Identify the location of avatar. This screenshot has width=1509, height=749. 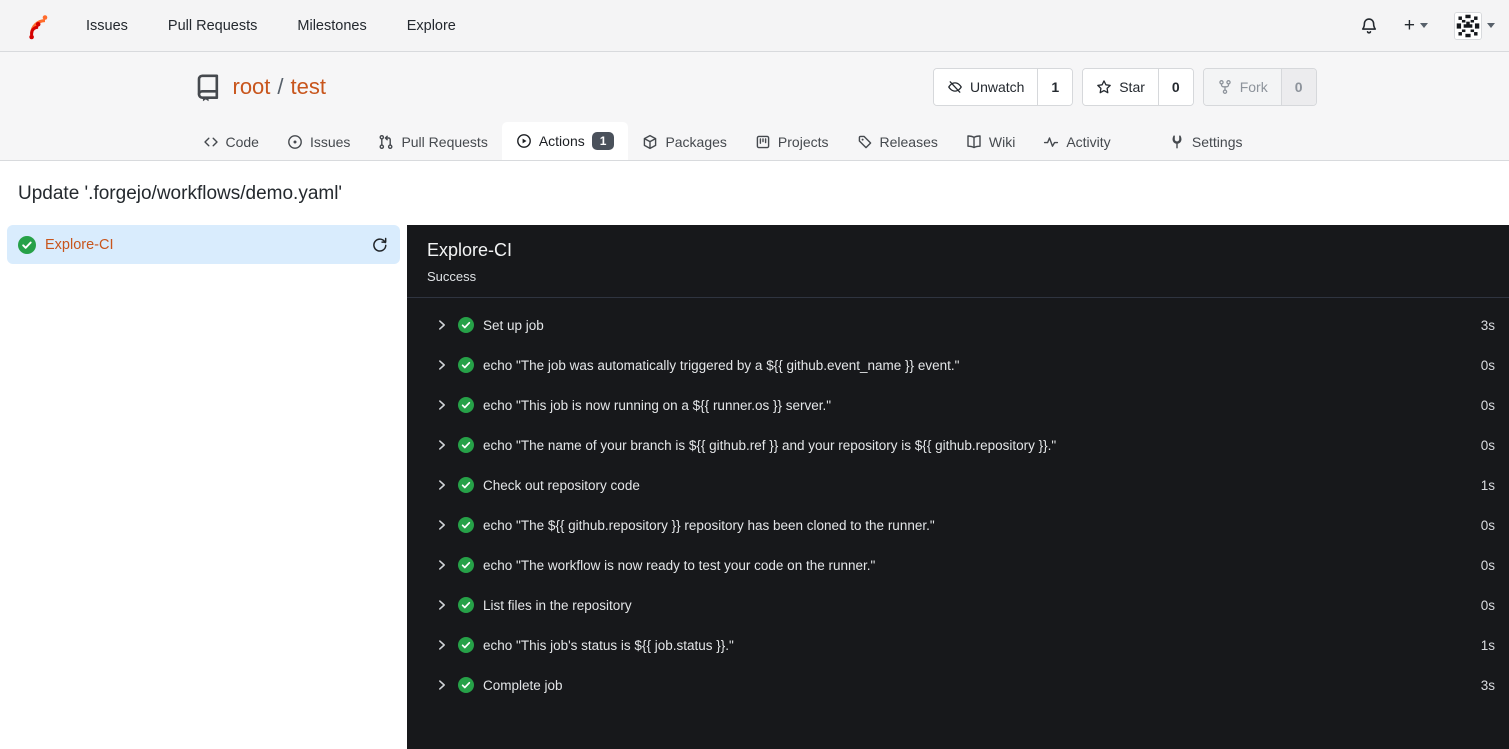
(1468, 25).